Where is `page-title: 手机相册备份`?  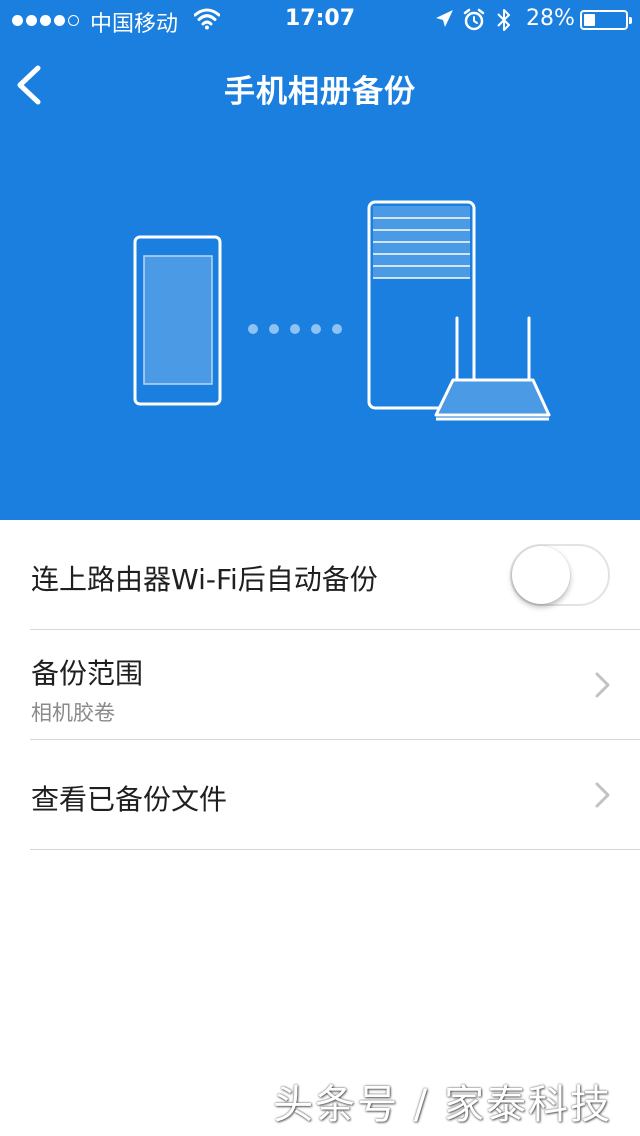 page-title: 手机相册备份 is located at coordinates (320, 92).